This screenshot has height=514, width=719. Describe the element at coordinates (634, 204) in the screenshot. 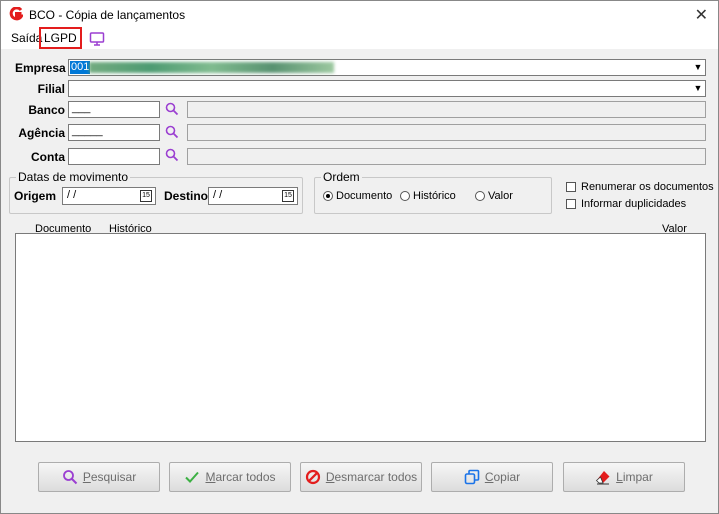

I see `duplicidades-label: Informar duplicidades` at that location.